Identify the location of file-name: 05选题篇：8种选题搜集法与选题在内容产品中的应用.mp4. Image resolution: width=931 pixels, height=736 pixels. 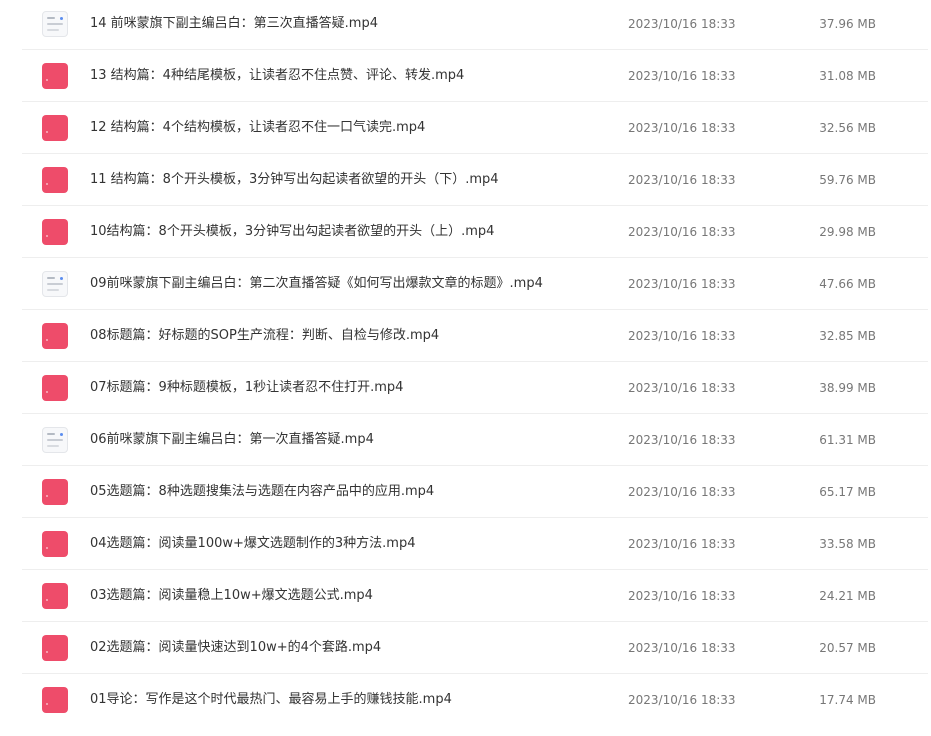
(262, 492).